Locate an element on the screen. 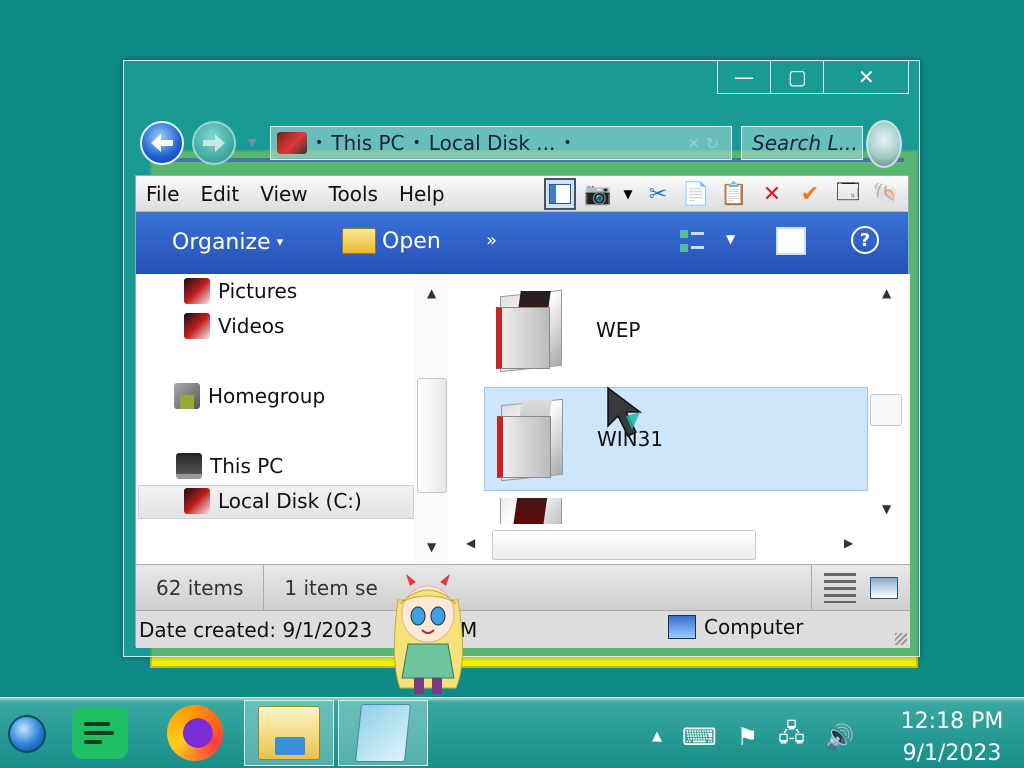 The width and height of the screenshot is (1024, 768). taskbar-clock: 12:18 PM 9/1/2023 is located at coordinates (952, 737).